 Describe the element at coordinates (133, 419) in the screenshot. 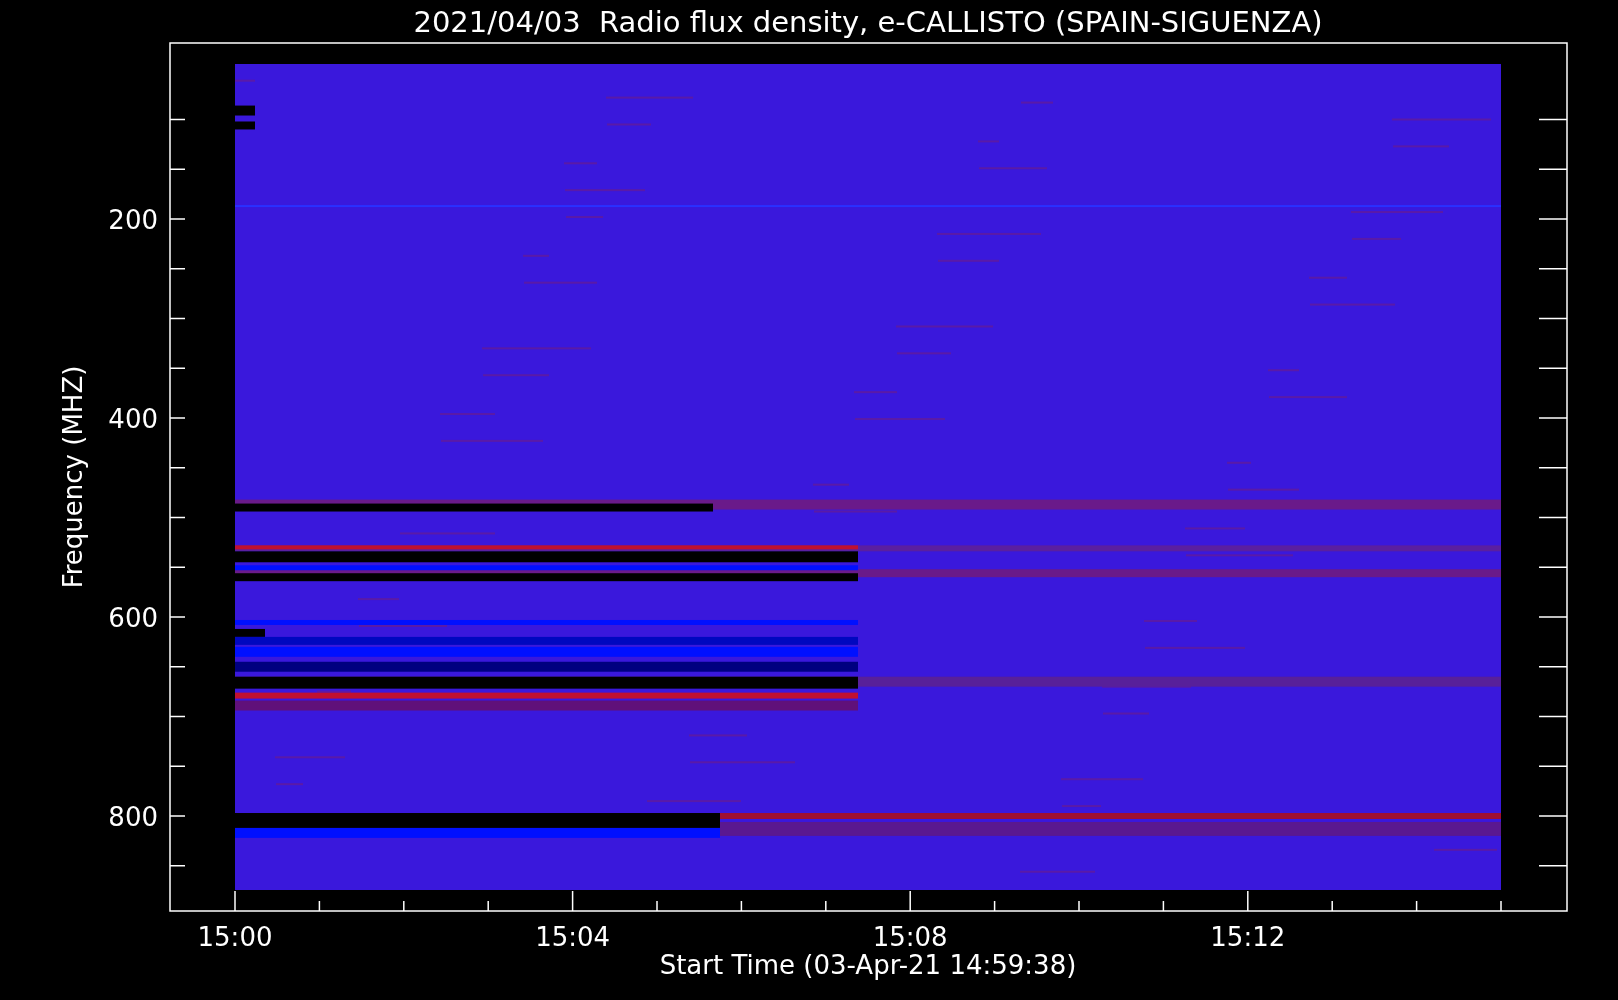

I see `tick-label: 400` at that location.